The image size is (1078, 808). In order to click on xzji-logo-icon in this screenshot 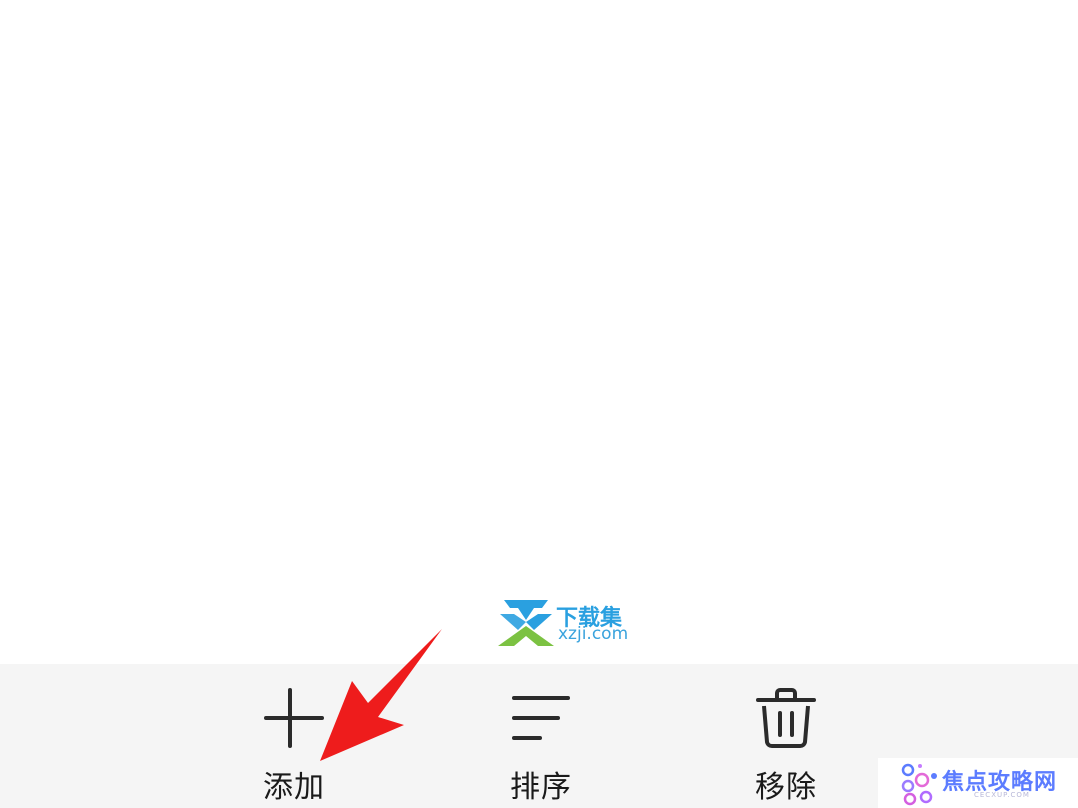, I will do `click(526, 623)`.